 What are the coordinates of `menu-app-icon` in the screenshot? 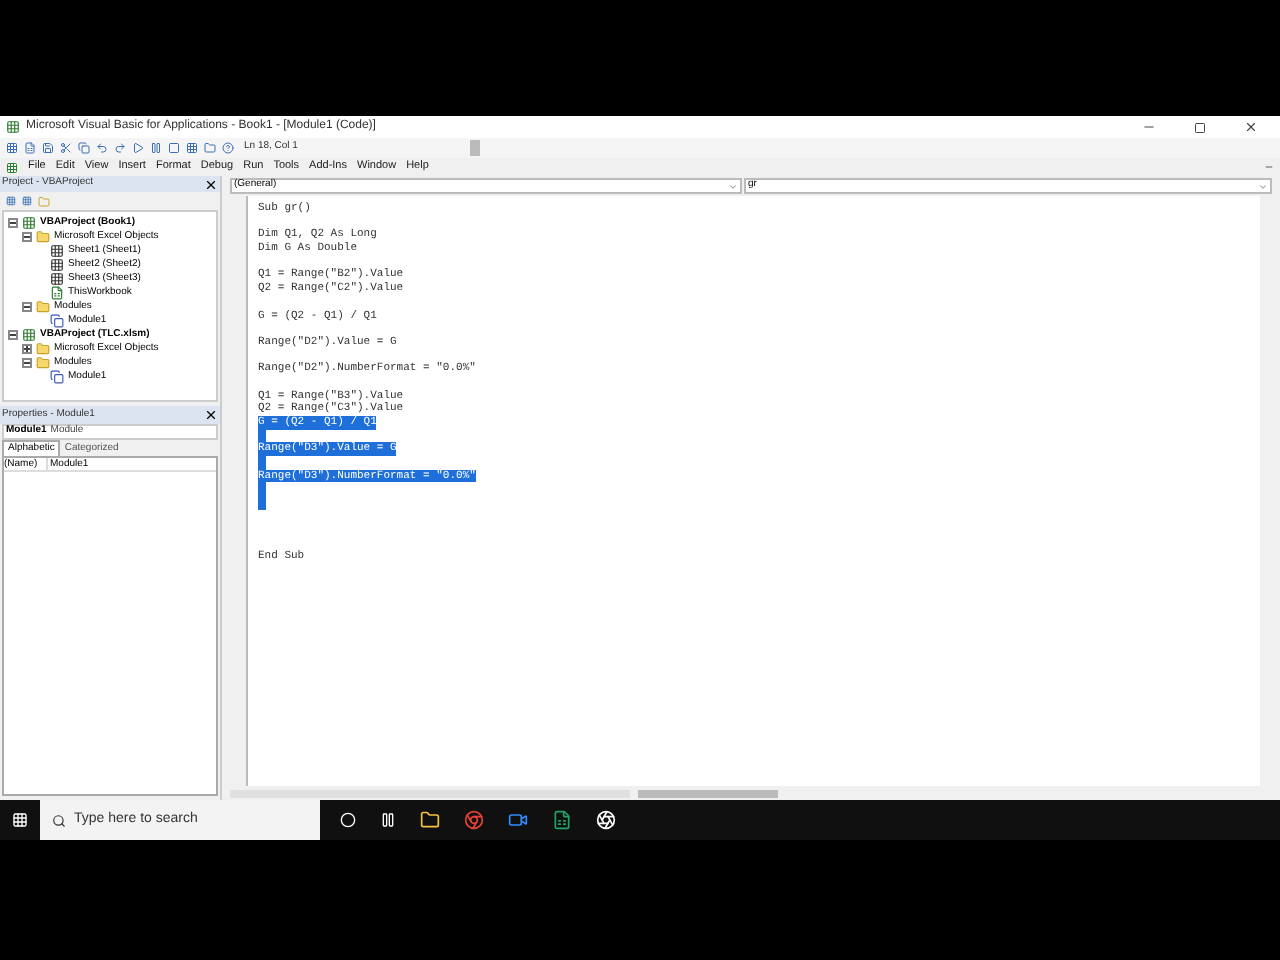 It's located at (12, 167).